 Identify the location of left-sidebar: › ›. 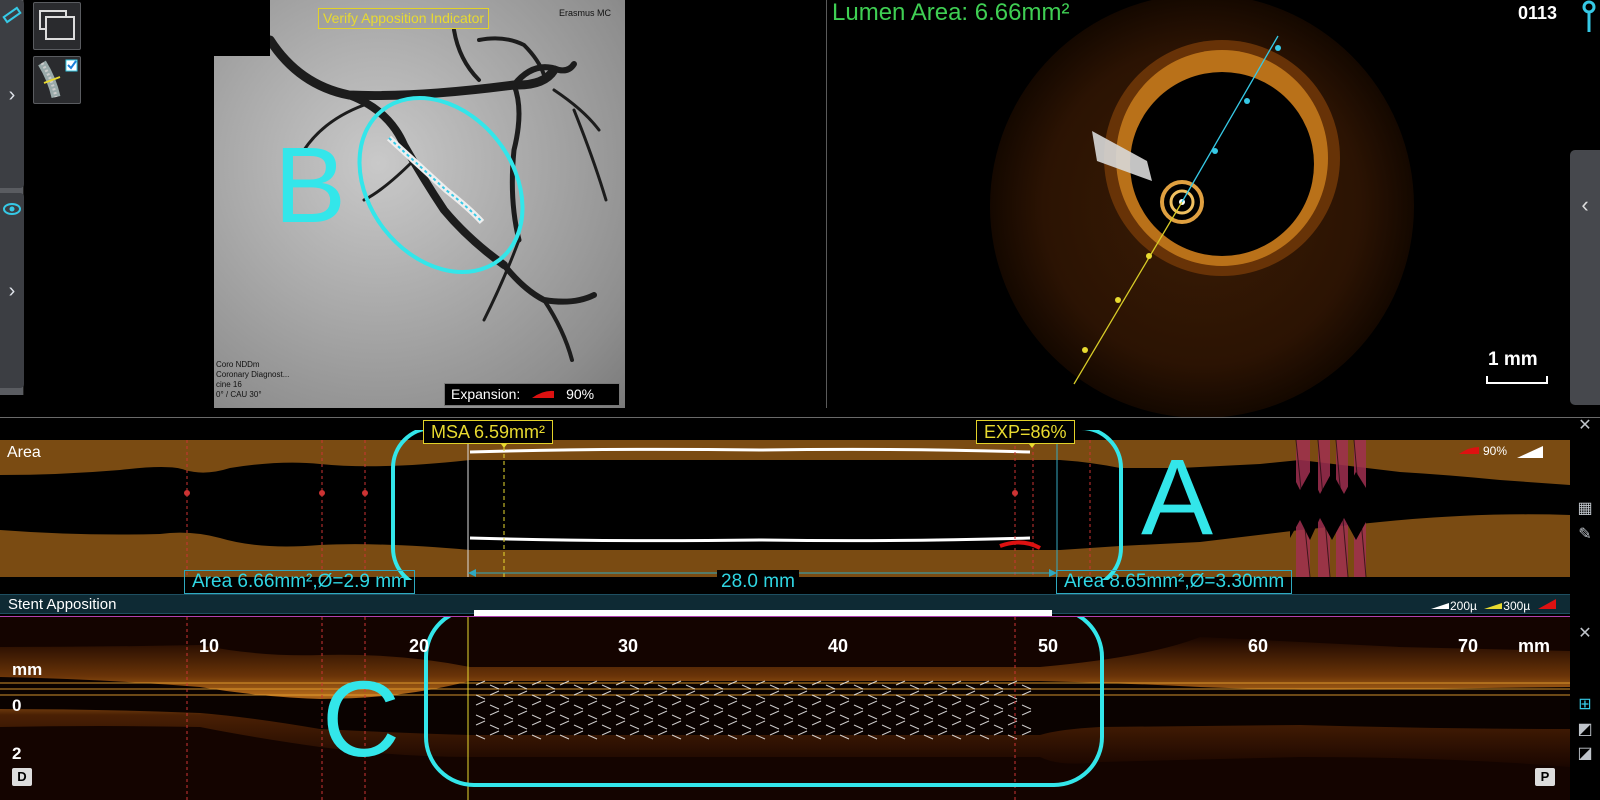
(12, 197).